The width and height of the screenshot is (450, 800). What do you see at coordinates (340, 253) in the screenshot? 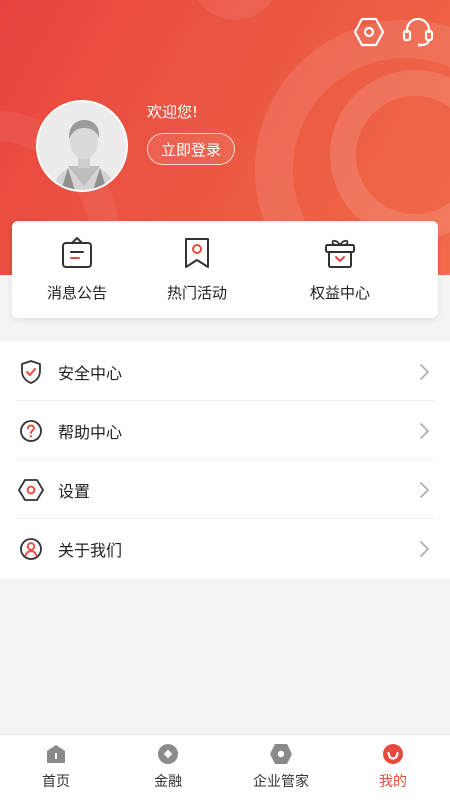
I see `gift-box-icon` at bounding box center [340, 253].